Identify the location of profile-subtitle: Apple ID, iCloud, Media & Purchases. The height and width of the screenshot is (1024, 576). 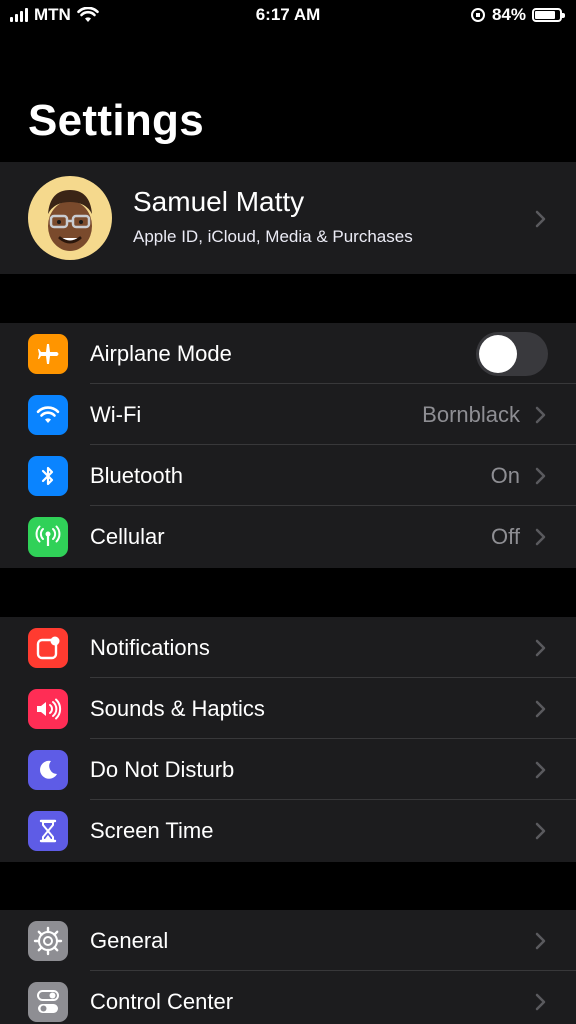
(273, 236).